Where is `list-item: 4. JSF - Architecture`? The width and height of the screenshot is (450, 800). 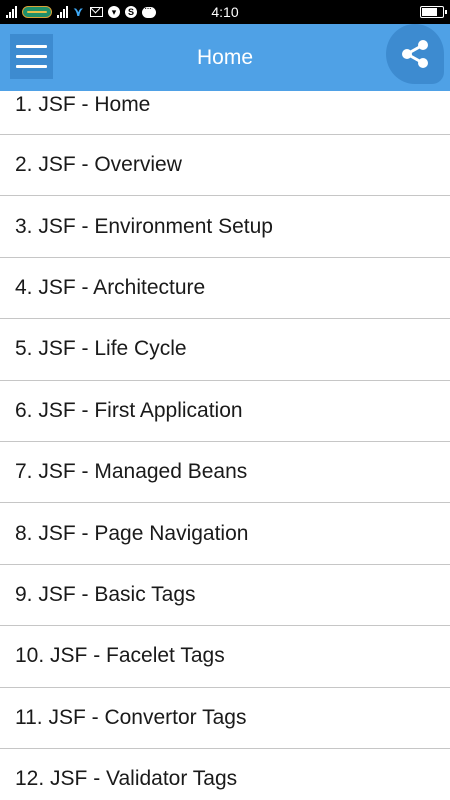
list-item: 4. JSF - Architecture is located at coordinates (225, 289).